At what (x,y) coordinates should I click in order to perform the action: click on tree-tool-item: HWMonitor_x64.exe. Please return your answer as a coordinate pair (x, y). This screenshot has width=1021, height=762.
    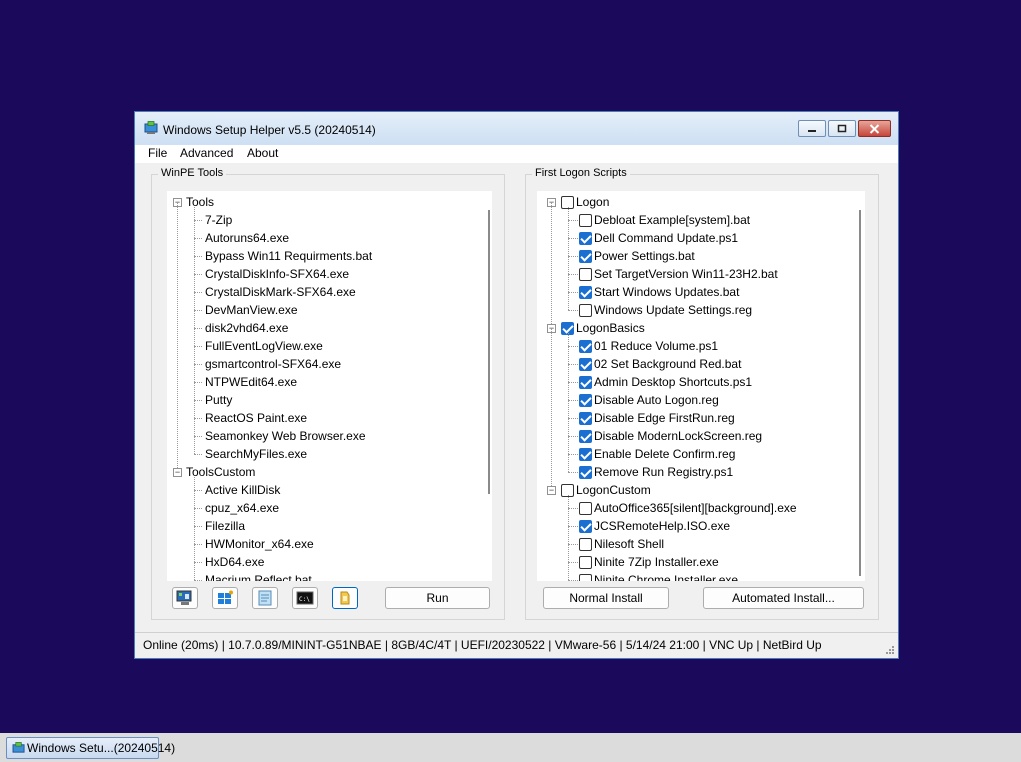
    Looking at the image, I should click on (327, 544).